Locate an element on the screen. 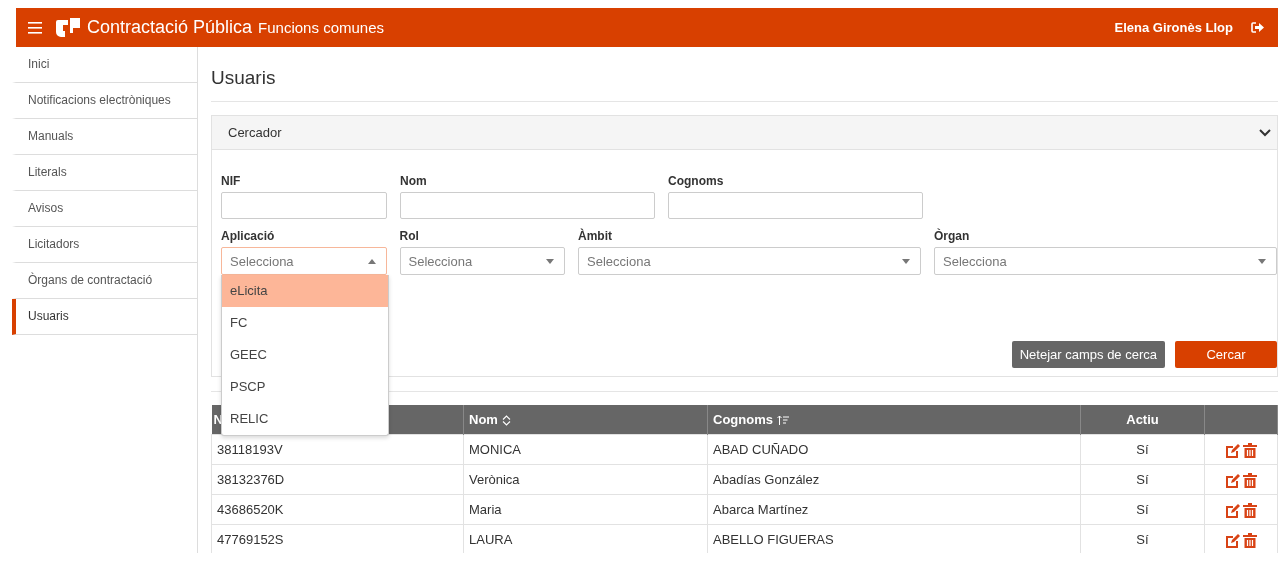 This screenshot has height=561, width=1281. app-title: Contractació Pública is located at coordinates (170, 27).